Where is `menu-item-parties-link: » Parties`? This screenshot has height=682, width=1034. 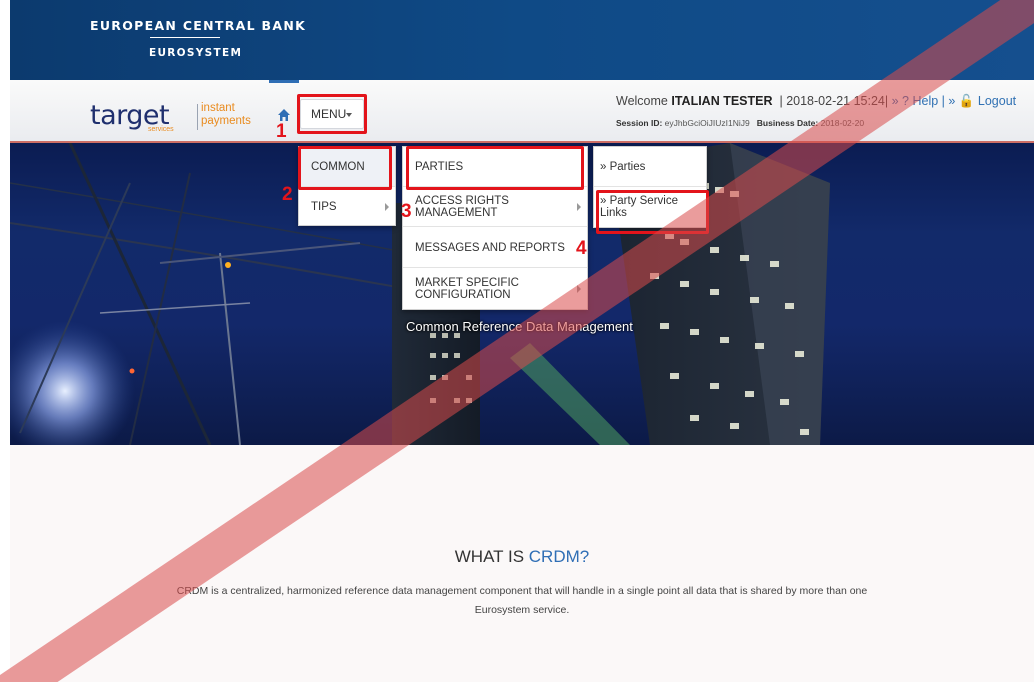 menu-item-parties-link: » Parties is located at coordinates (650, 167).